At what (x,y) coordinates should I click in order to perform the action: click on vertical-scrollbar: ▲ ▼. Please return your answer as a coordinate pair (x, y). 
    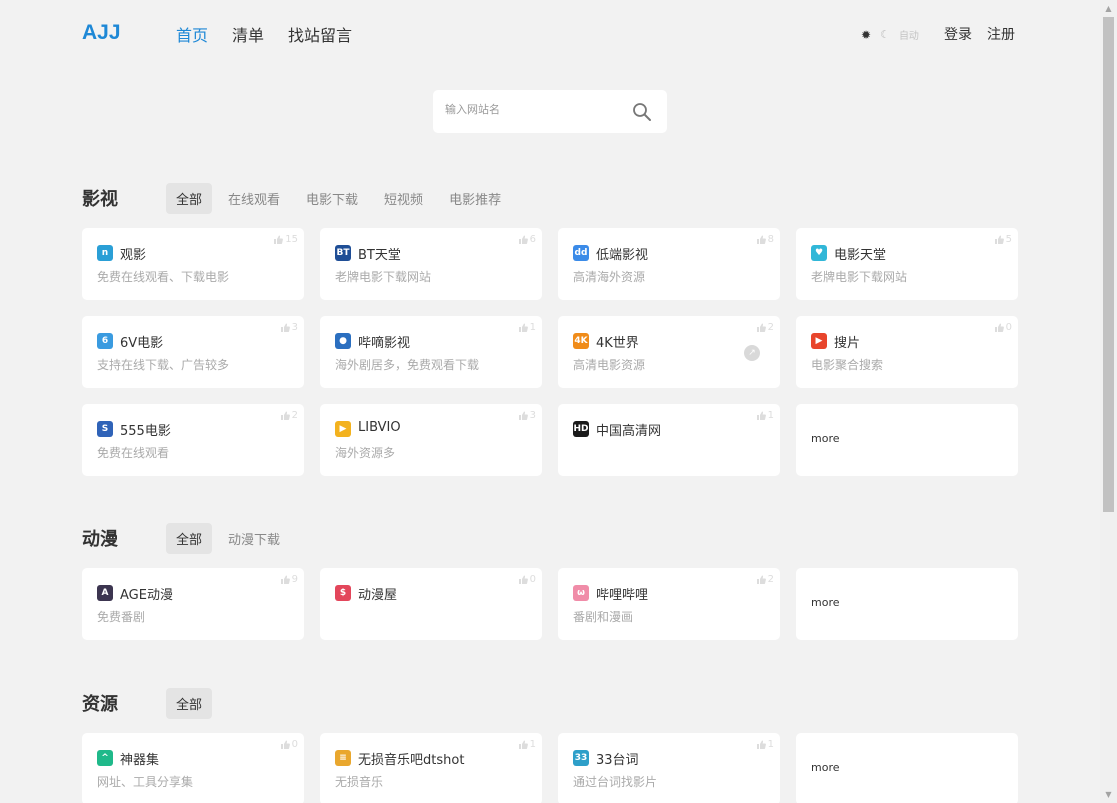
    Looking at the image, I should click on (1108, 401).